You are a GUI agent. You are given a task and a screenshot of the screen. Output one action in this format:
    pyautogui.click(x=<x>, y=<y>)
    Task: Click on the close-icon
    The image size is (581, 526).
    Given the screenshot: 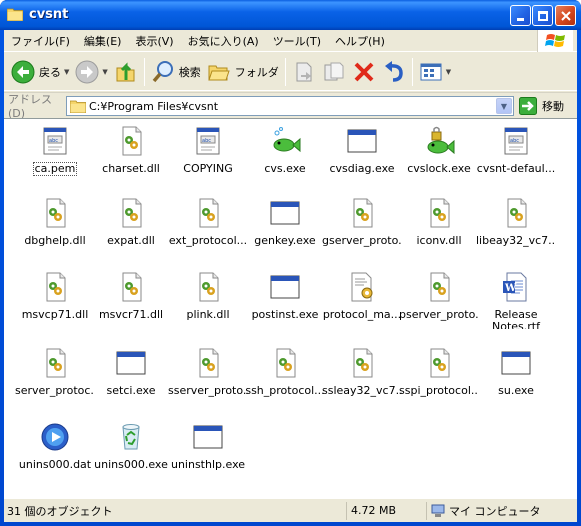 What is the action you would take?
    pyautogui.click(x=565, y=15)
    